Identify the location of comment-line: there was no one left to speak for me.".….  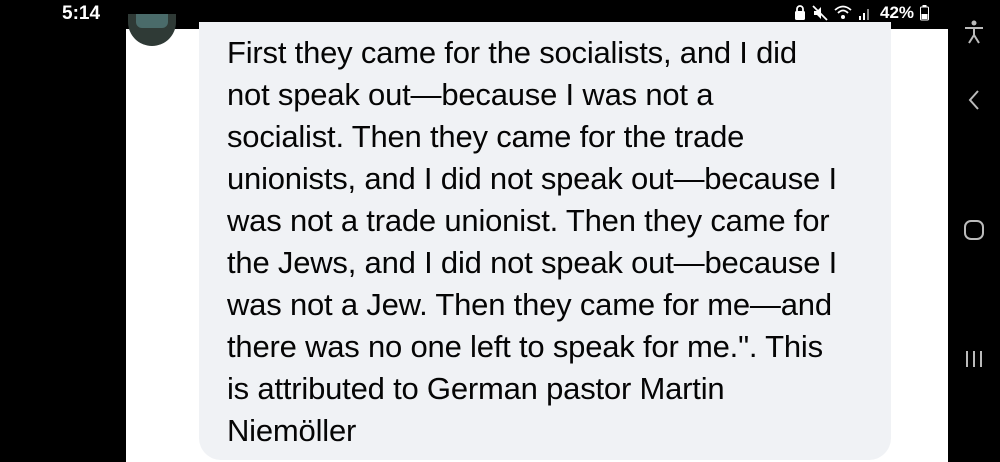
(525, 346).